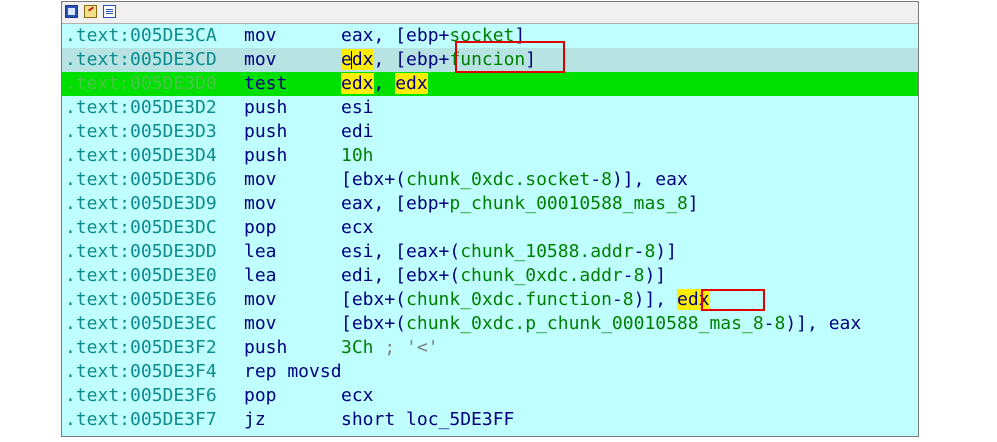 This screenshot has height=442, width=997. I want to click on instruction-address: .text:005DE3E6, so click(141, 299).